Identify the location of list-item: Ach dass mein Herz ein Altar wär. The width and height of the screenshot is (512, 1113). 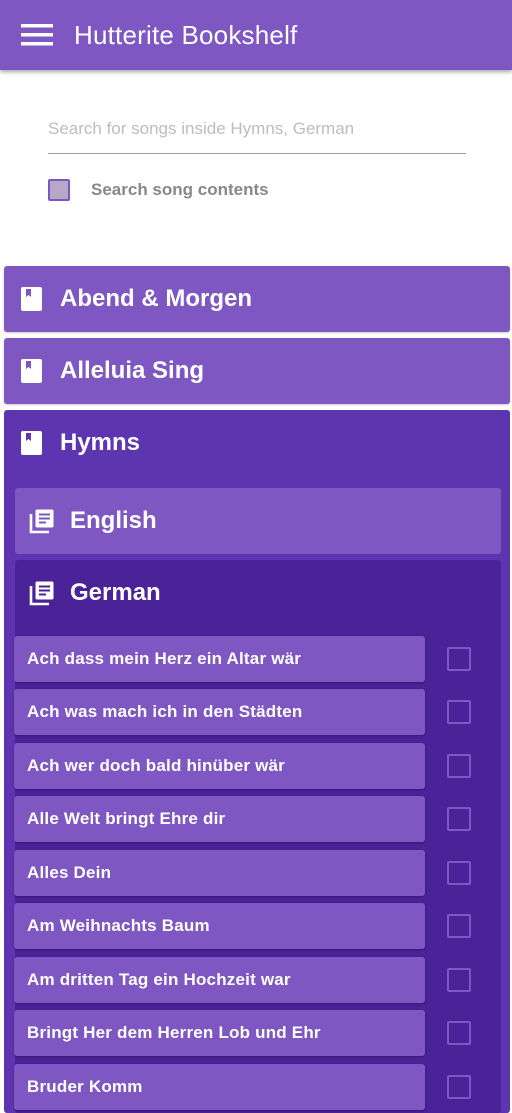
(256, 659).